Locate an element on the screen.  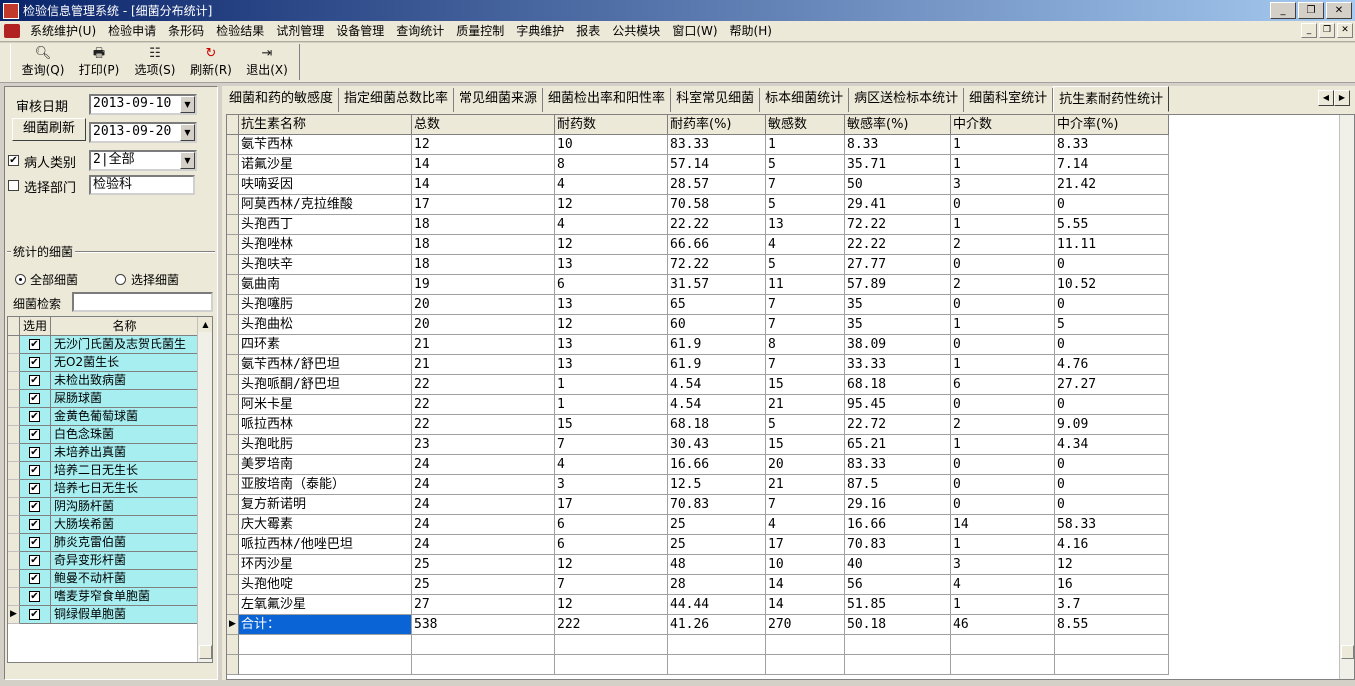
table-row: 头孢西丁 18 4 22.22 13 72.22 1 5.55 is located at coordinates (698, 225).